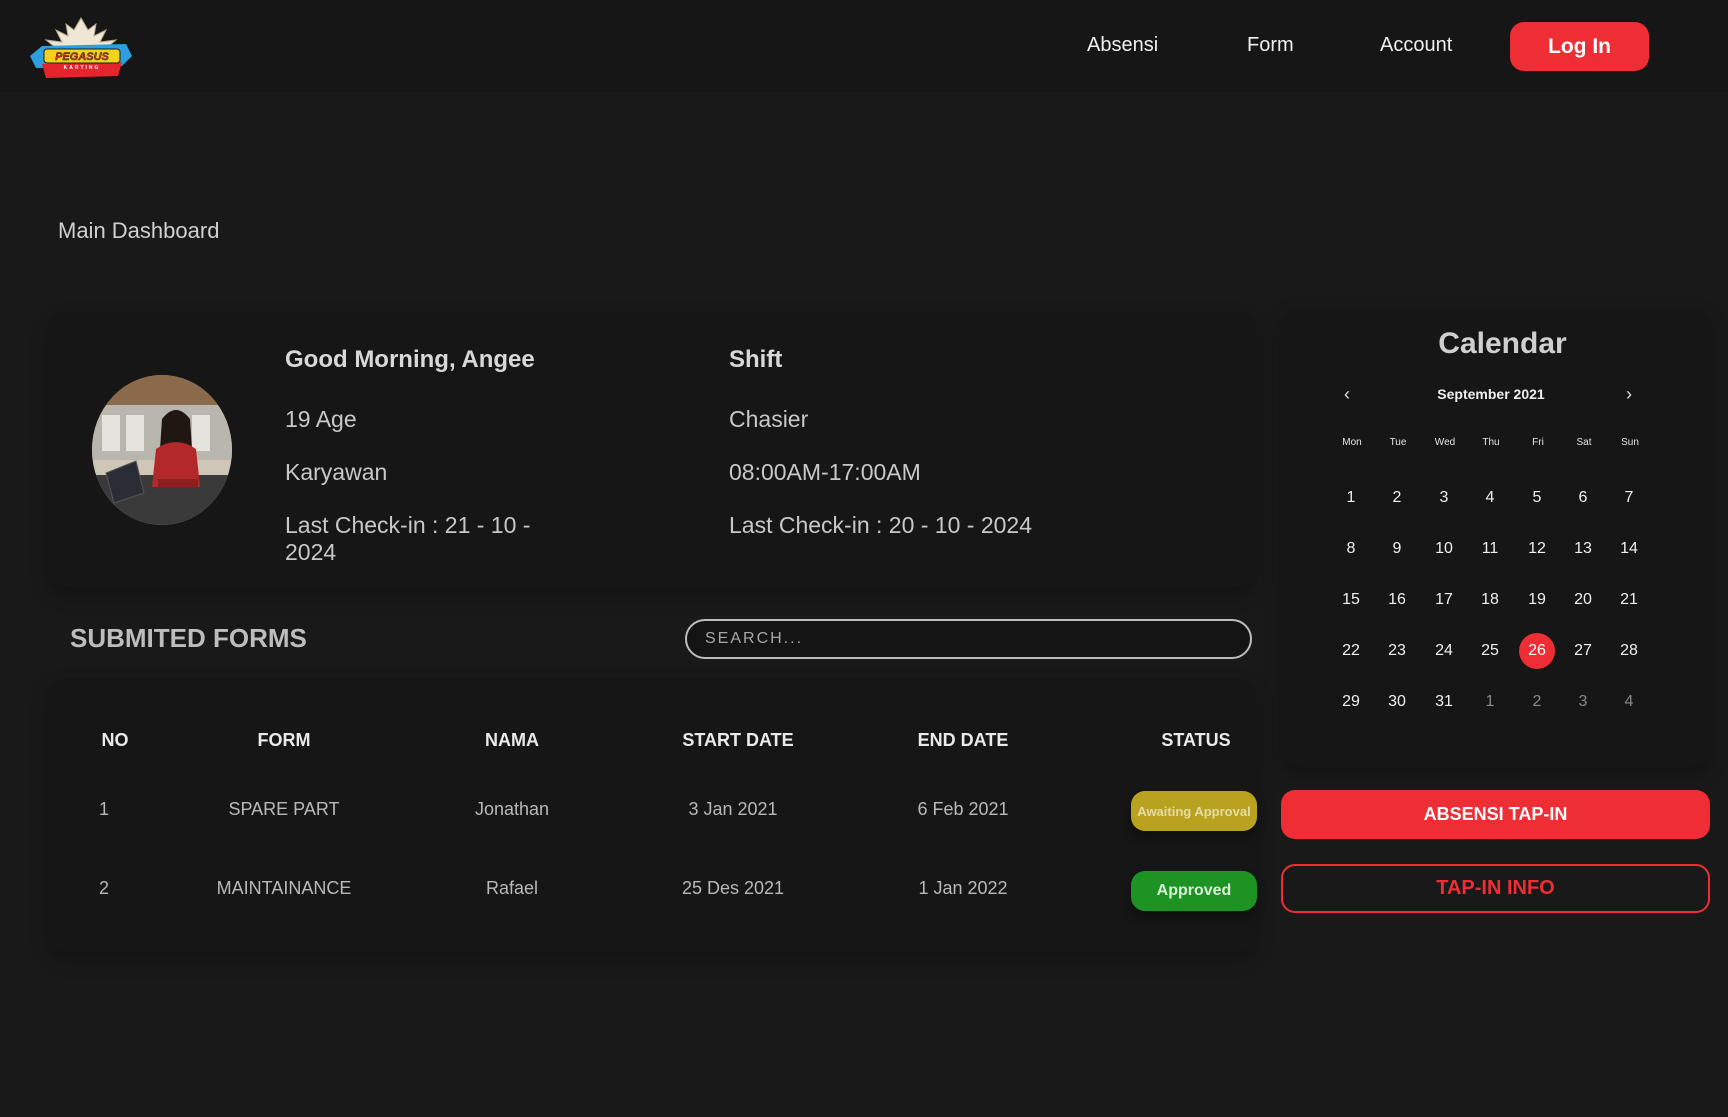 The height and width of the screenshot is (1117, 1728). What do you see at coordinates (963, 888) in the screenshot?
I see `cell-end-date: 1 Jan 2022` at bounding box center [963, 888].